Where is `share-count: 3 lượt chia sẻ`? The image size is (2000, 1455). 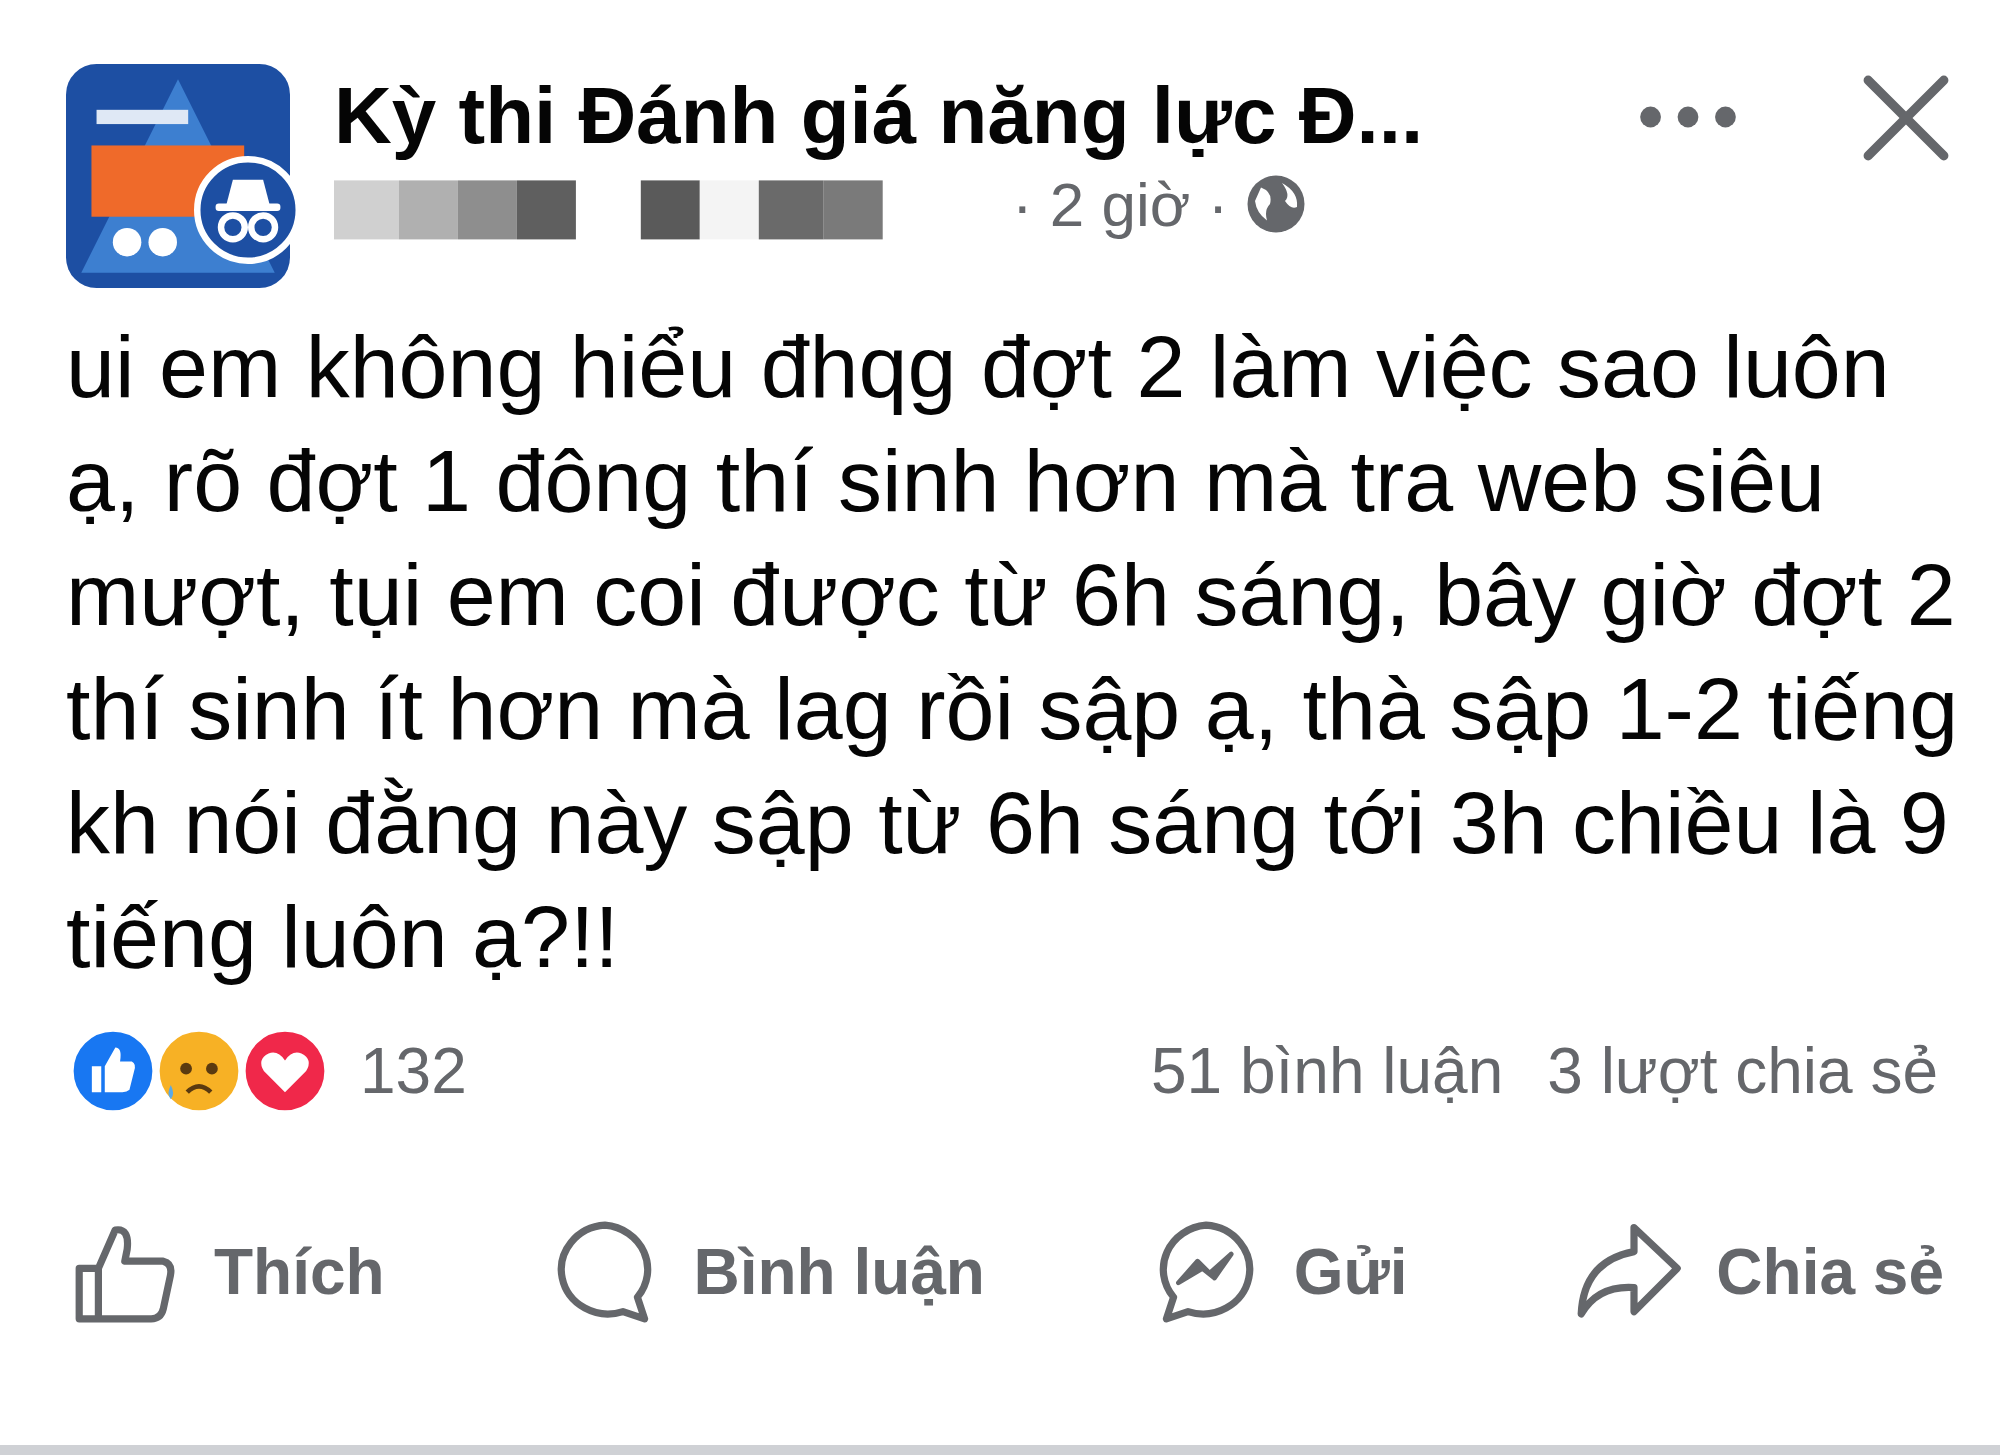
share-count: 3 lượt chia sẻ is located at coordinates (1742, 1071).